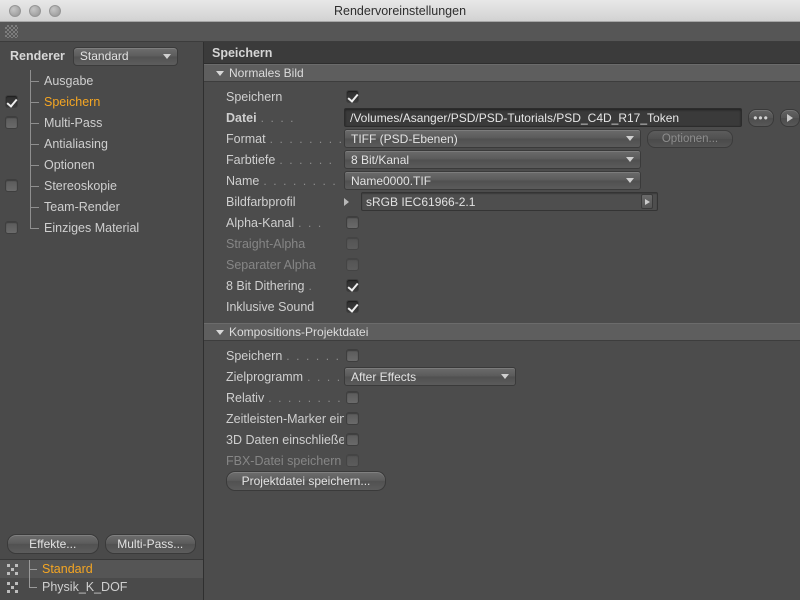  What do you see at coordinates (492, 180) in the screenshot?
I see `select-name: Name0000.TIF` at bounding box center [492, 180].